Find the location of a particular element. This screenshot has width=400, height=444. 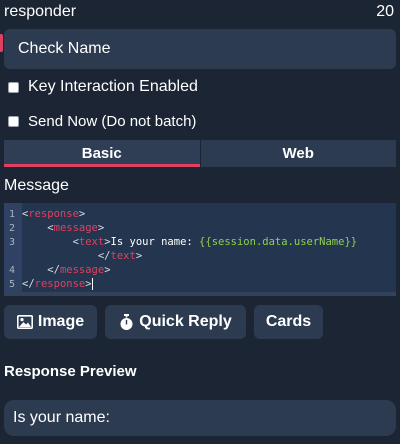

image-button-label: Image is located at coordinates (61, 321).